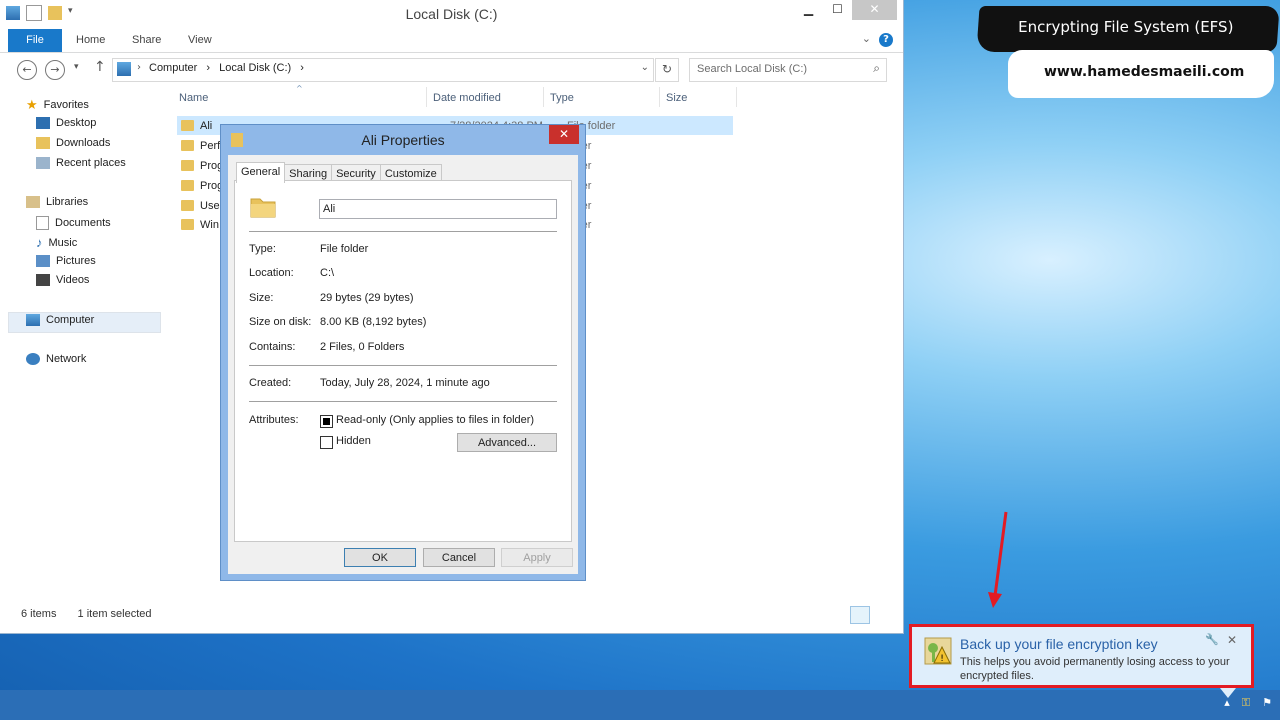 The image size is (1280, 720). I want to click on nav-videos: Videos, so click(62, 280).